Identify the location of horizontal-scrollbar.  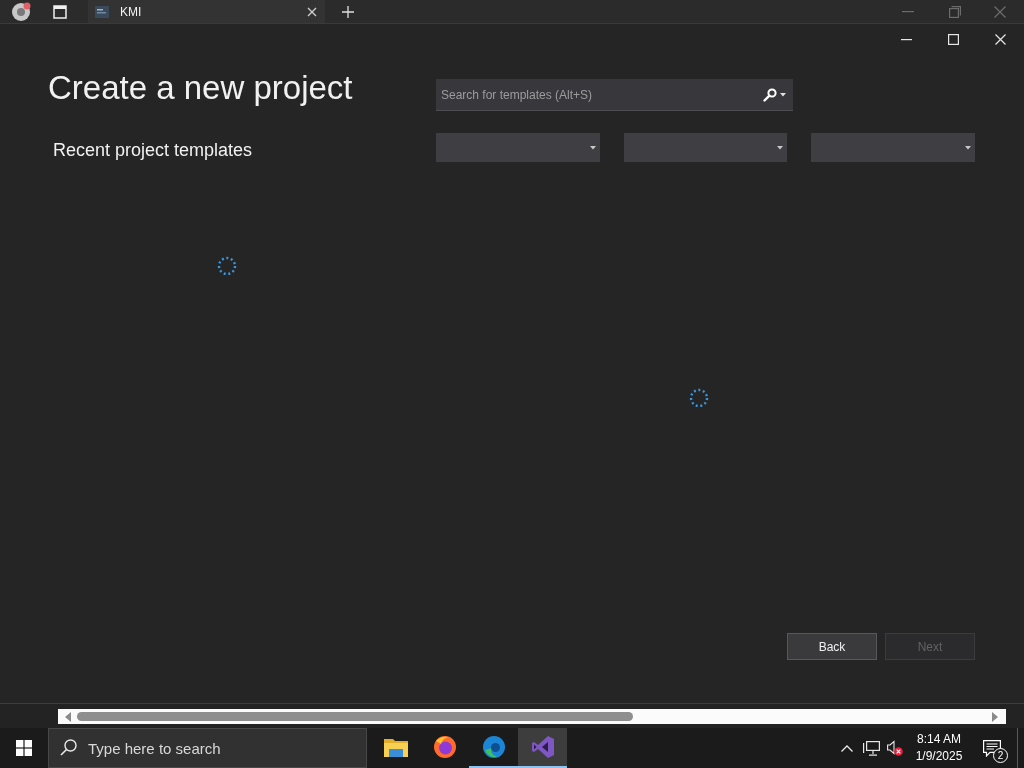
(532, 716).